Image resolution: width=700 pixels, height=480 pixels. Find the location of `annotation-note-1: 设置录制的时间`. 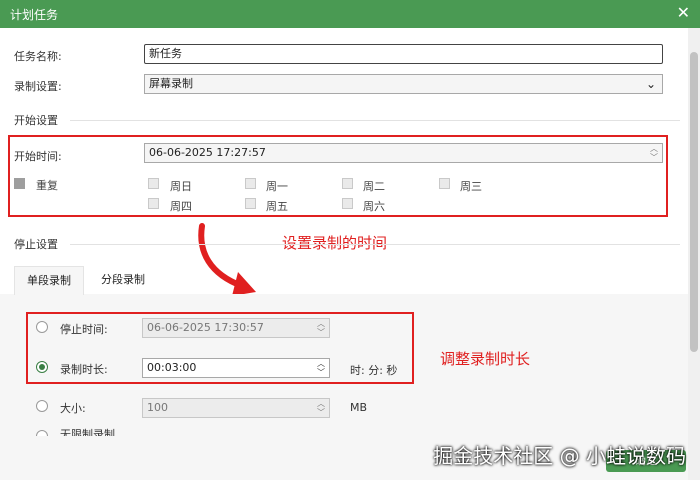

annotation-note-1: 设置录制的时间 is located at coordinates (335, 243).